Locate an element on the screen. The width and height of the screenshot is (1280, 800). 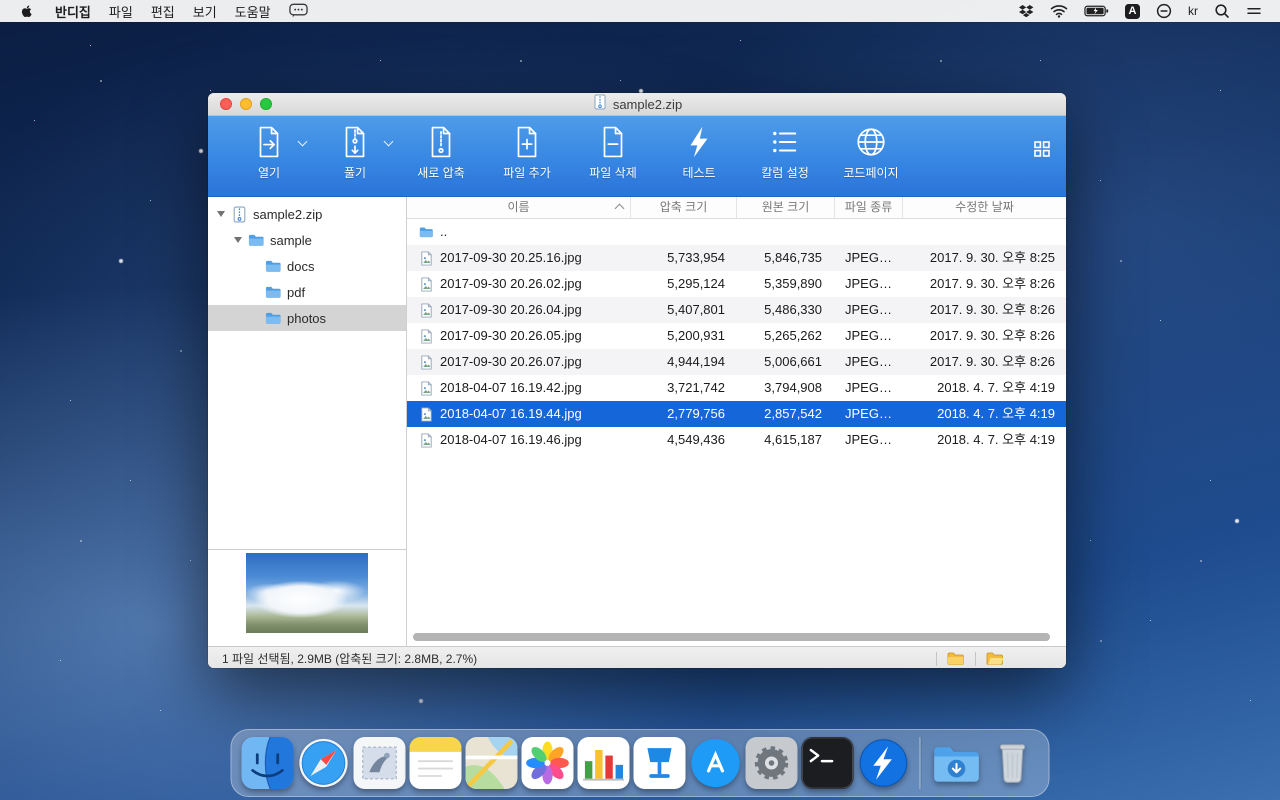
cell-packed-size: 4,549,436 is located at coordinates (696, 439).